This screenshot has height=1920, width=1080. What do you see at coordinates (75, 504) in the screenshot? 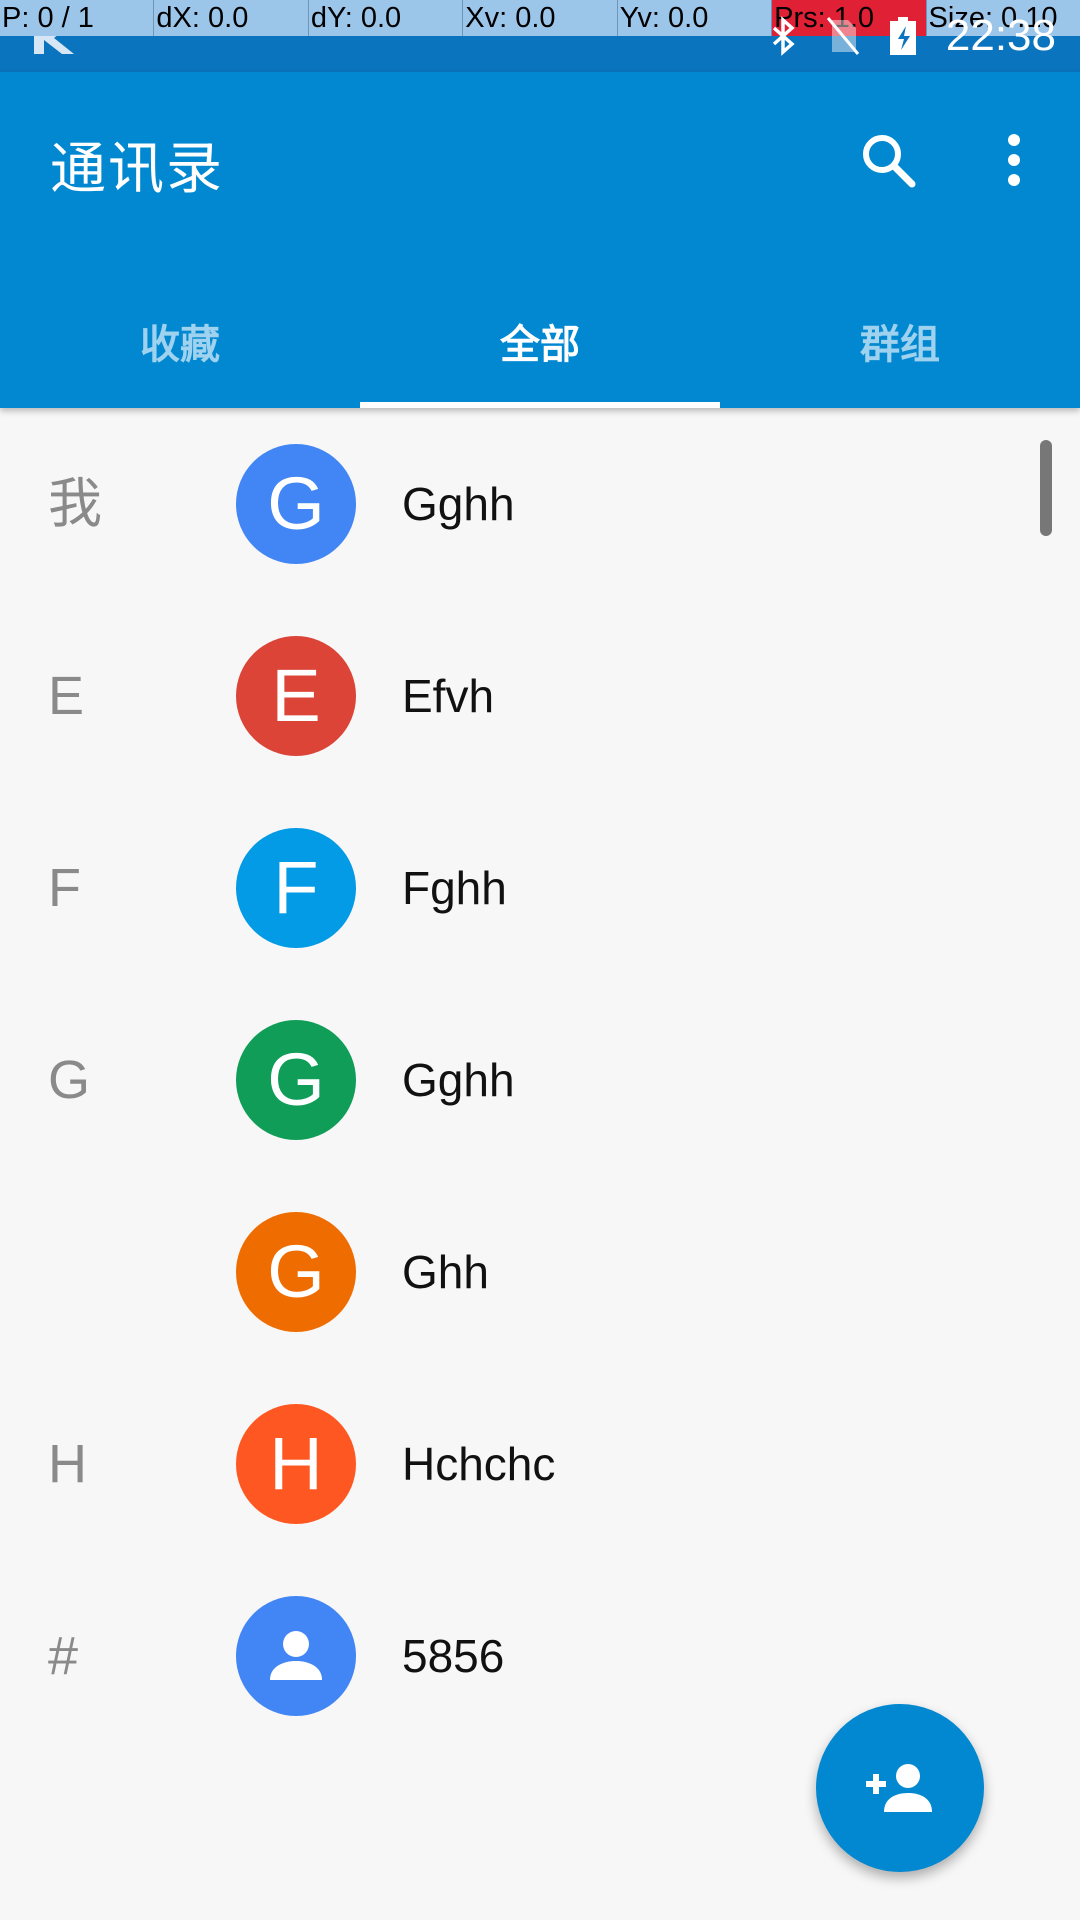
I see `section-letter: 我` at bounding box center [75, 504].